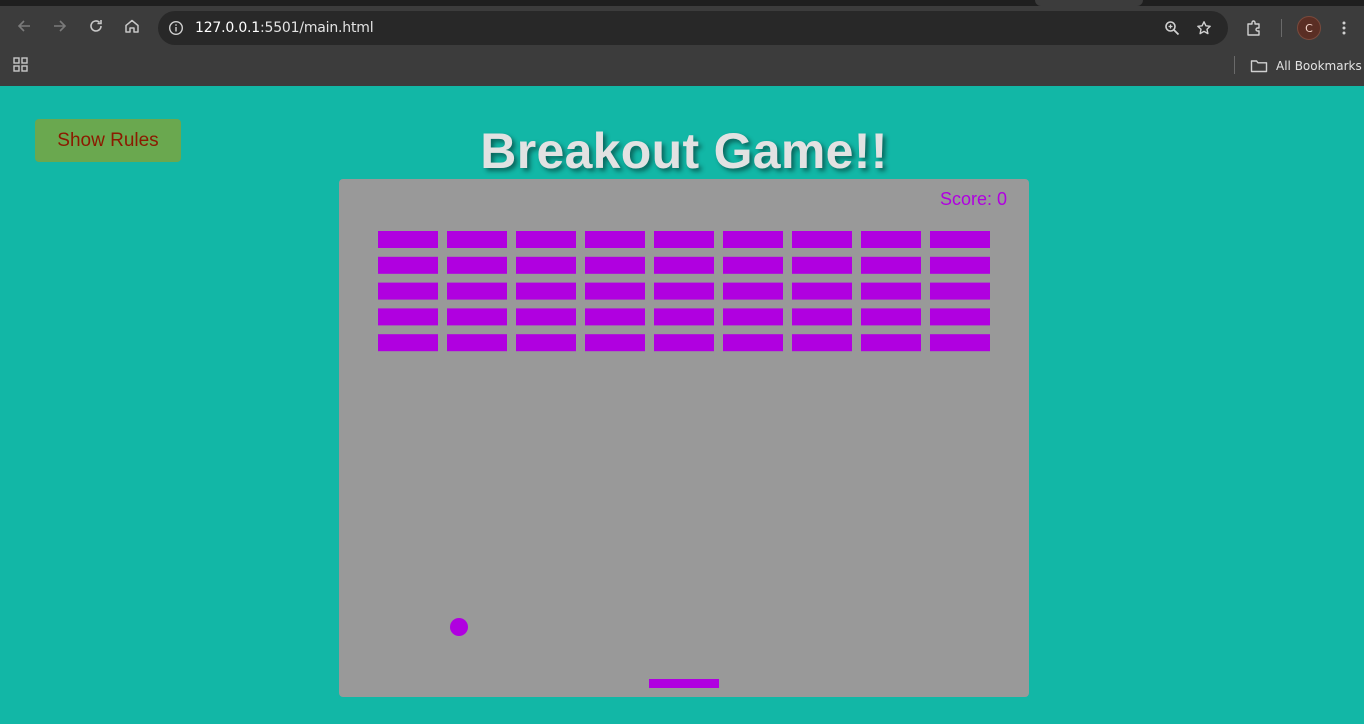  I want to click on apps-button, so click(22, 66).